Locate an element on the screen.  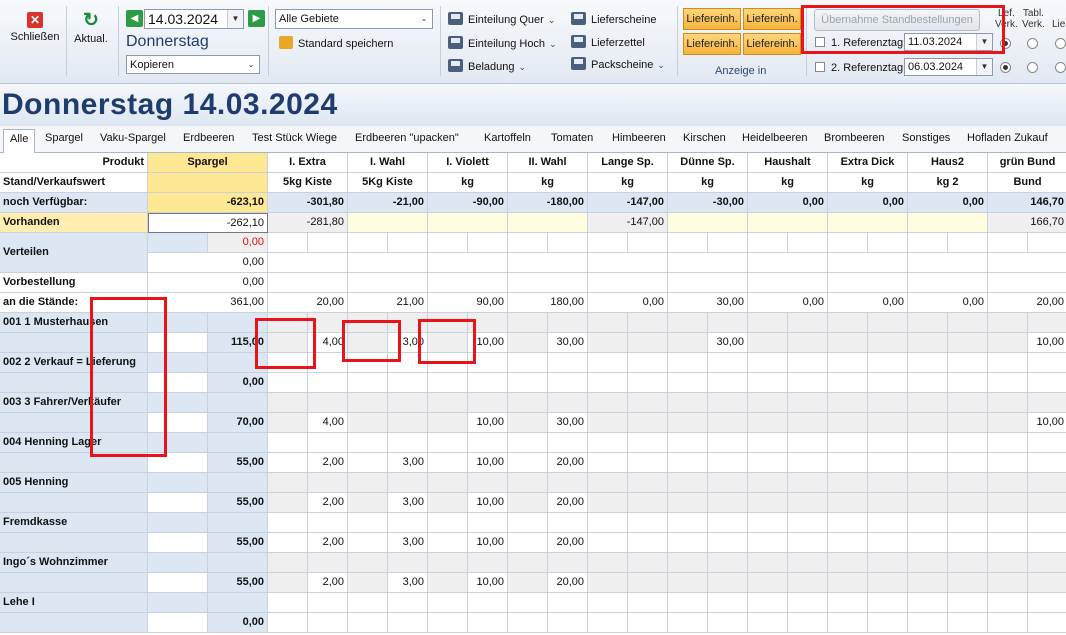
vorhanden-cell: -147,00 is located at coordinates (628, 223).